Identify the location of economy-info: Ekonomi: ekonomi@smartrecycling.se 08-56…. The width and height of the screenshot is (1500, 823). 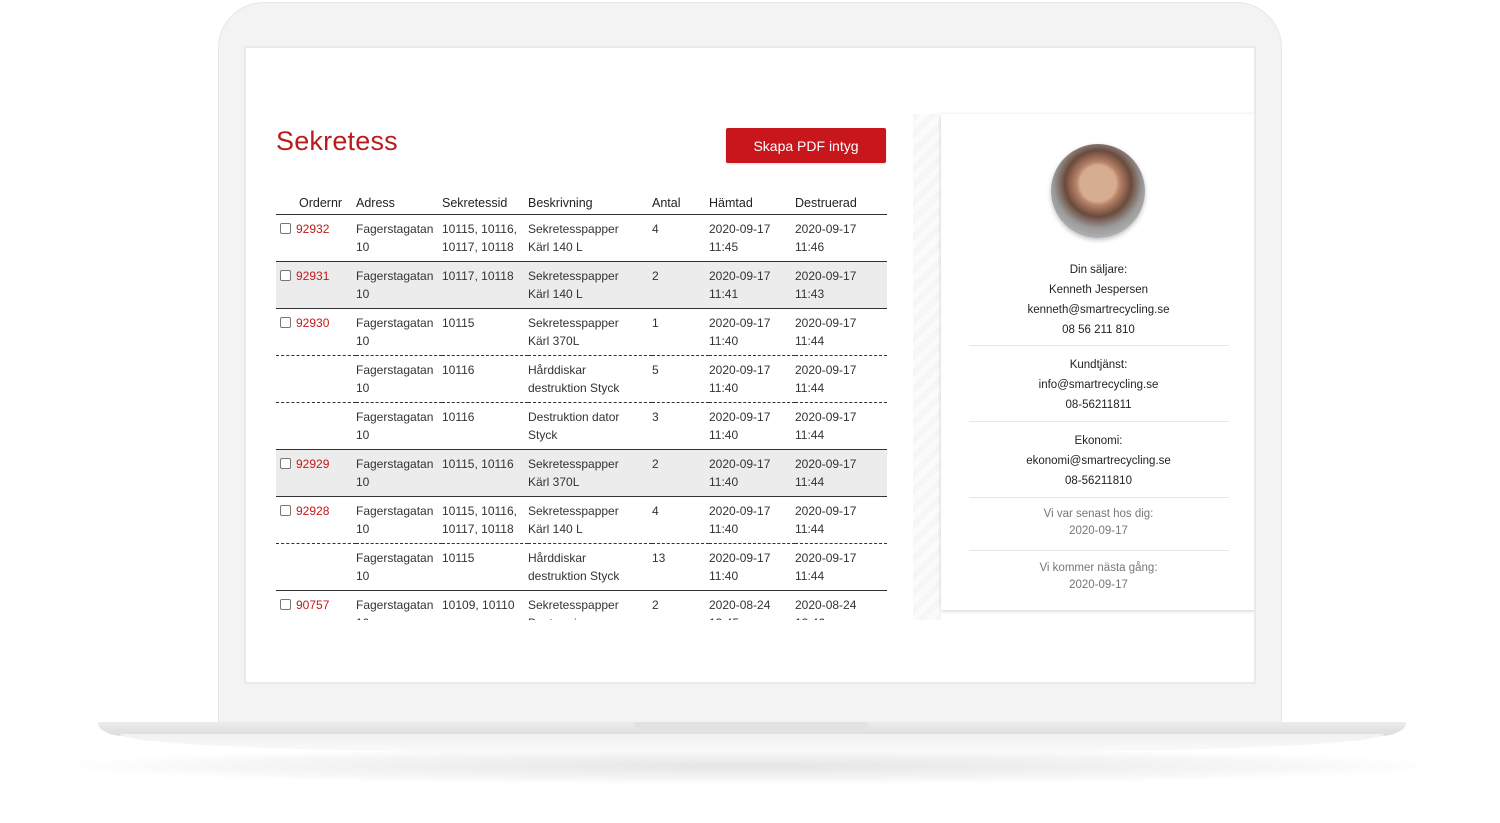
(1097, 461).